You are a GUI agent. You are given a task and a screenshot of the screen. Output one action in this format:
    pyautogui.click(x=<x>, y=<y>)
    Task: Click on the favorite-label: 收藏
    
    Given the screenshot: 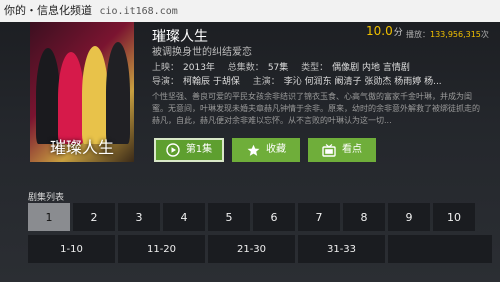 What is the action you would take?
    pyautogui.click(x=276, y=149)
    